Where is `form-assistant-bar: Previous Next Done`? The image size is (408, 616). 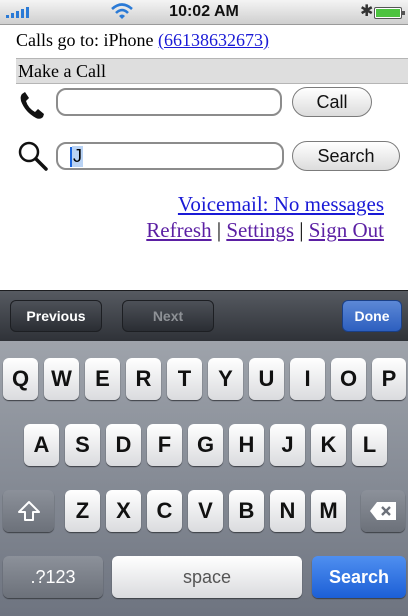
form-assistant-bar: Previous Next Done is located at coordinates (204, 315).